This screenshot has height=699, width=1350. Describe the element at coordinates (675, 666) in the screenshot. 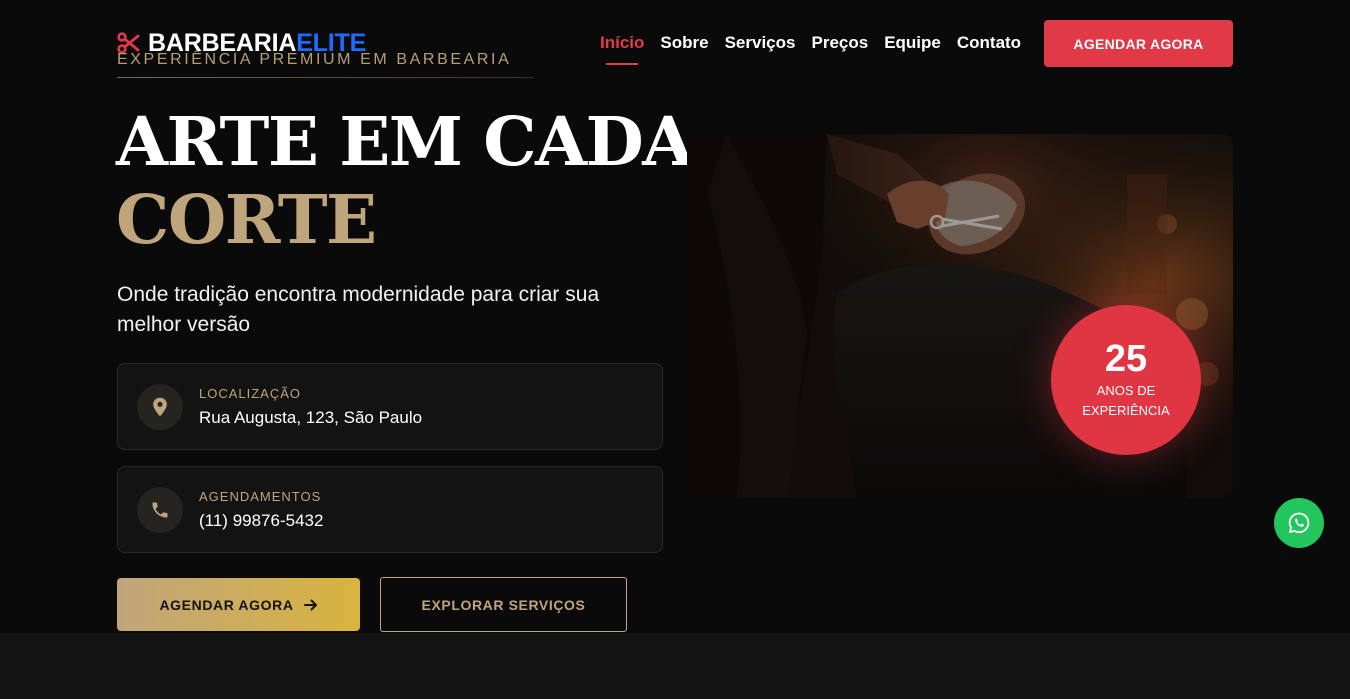

I see `next-section` at that location.